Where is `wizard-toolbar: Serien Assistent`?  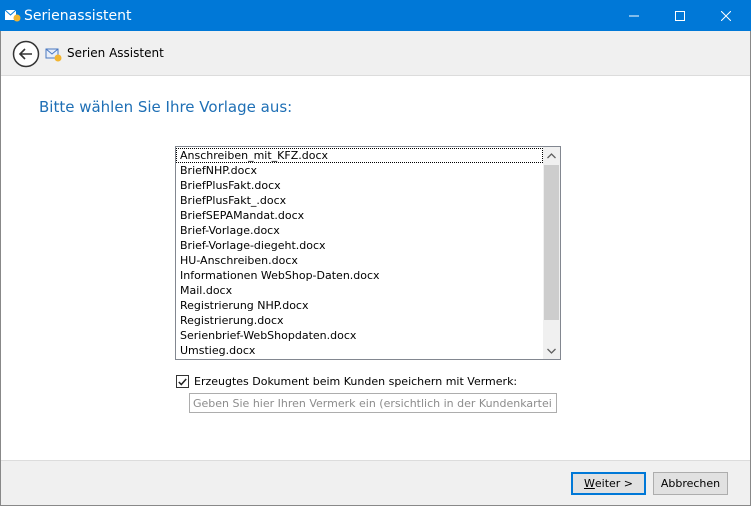 wizard-toolbar: Serien Assistent is located at coordinates (375, 53).